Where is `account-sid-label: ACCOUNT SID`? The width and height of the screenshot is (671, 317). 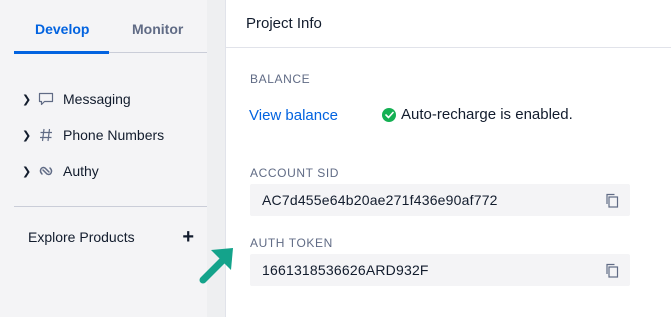
account-sid-label: ACCOUNT SID is located at coordinates (295, 173).